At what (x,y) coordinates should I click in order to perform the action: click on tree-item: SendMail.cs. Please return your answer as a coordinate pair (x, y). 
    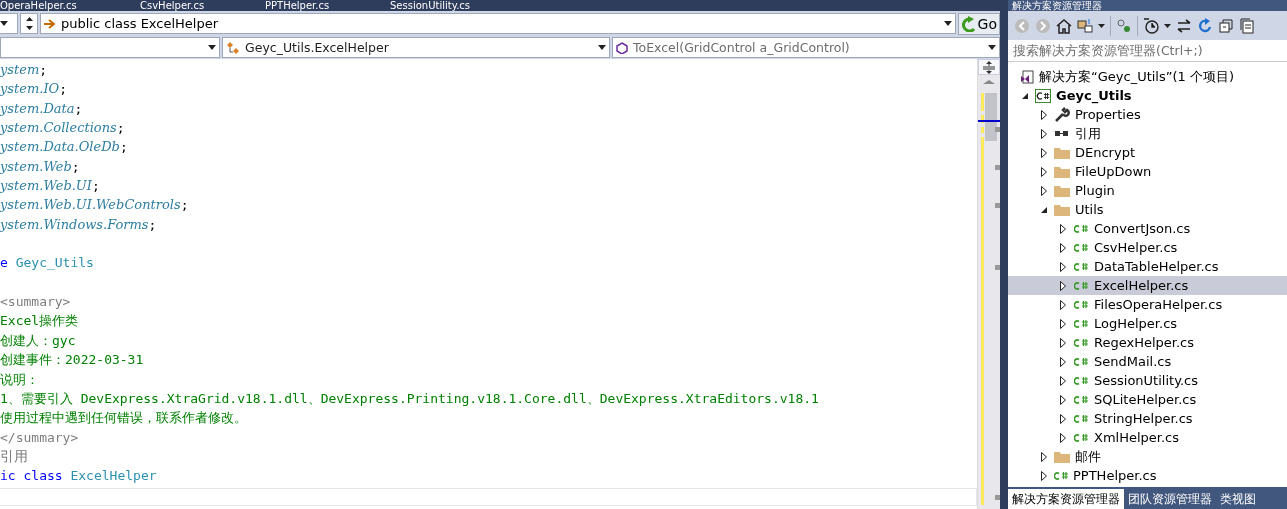
    Looking at the image, I should click on (1147, 361).